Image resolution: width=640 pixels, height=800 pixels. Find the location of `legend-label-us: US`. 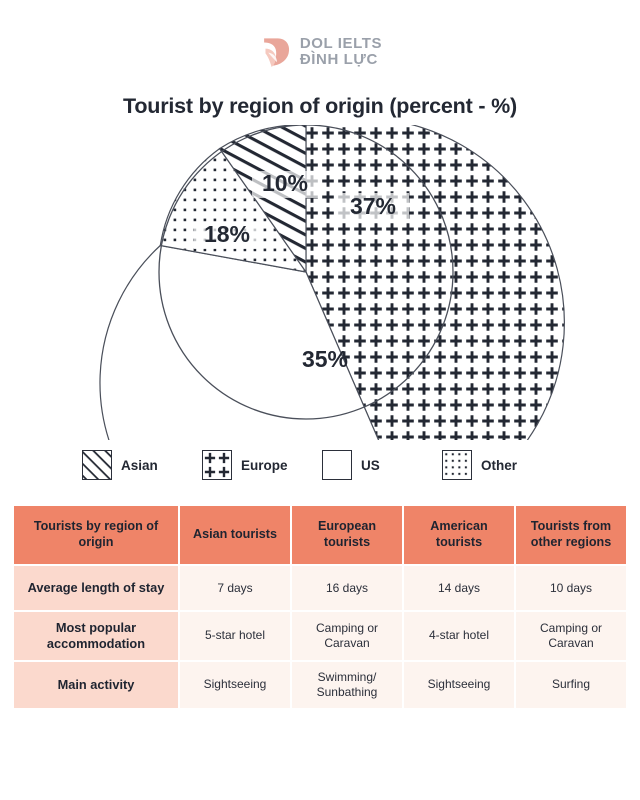

legend-label-us: US is located at coordinates (370, 465).